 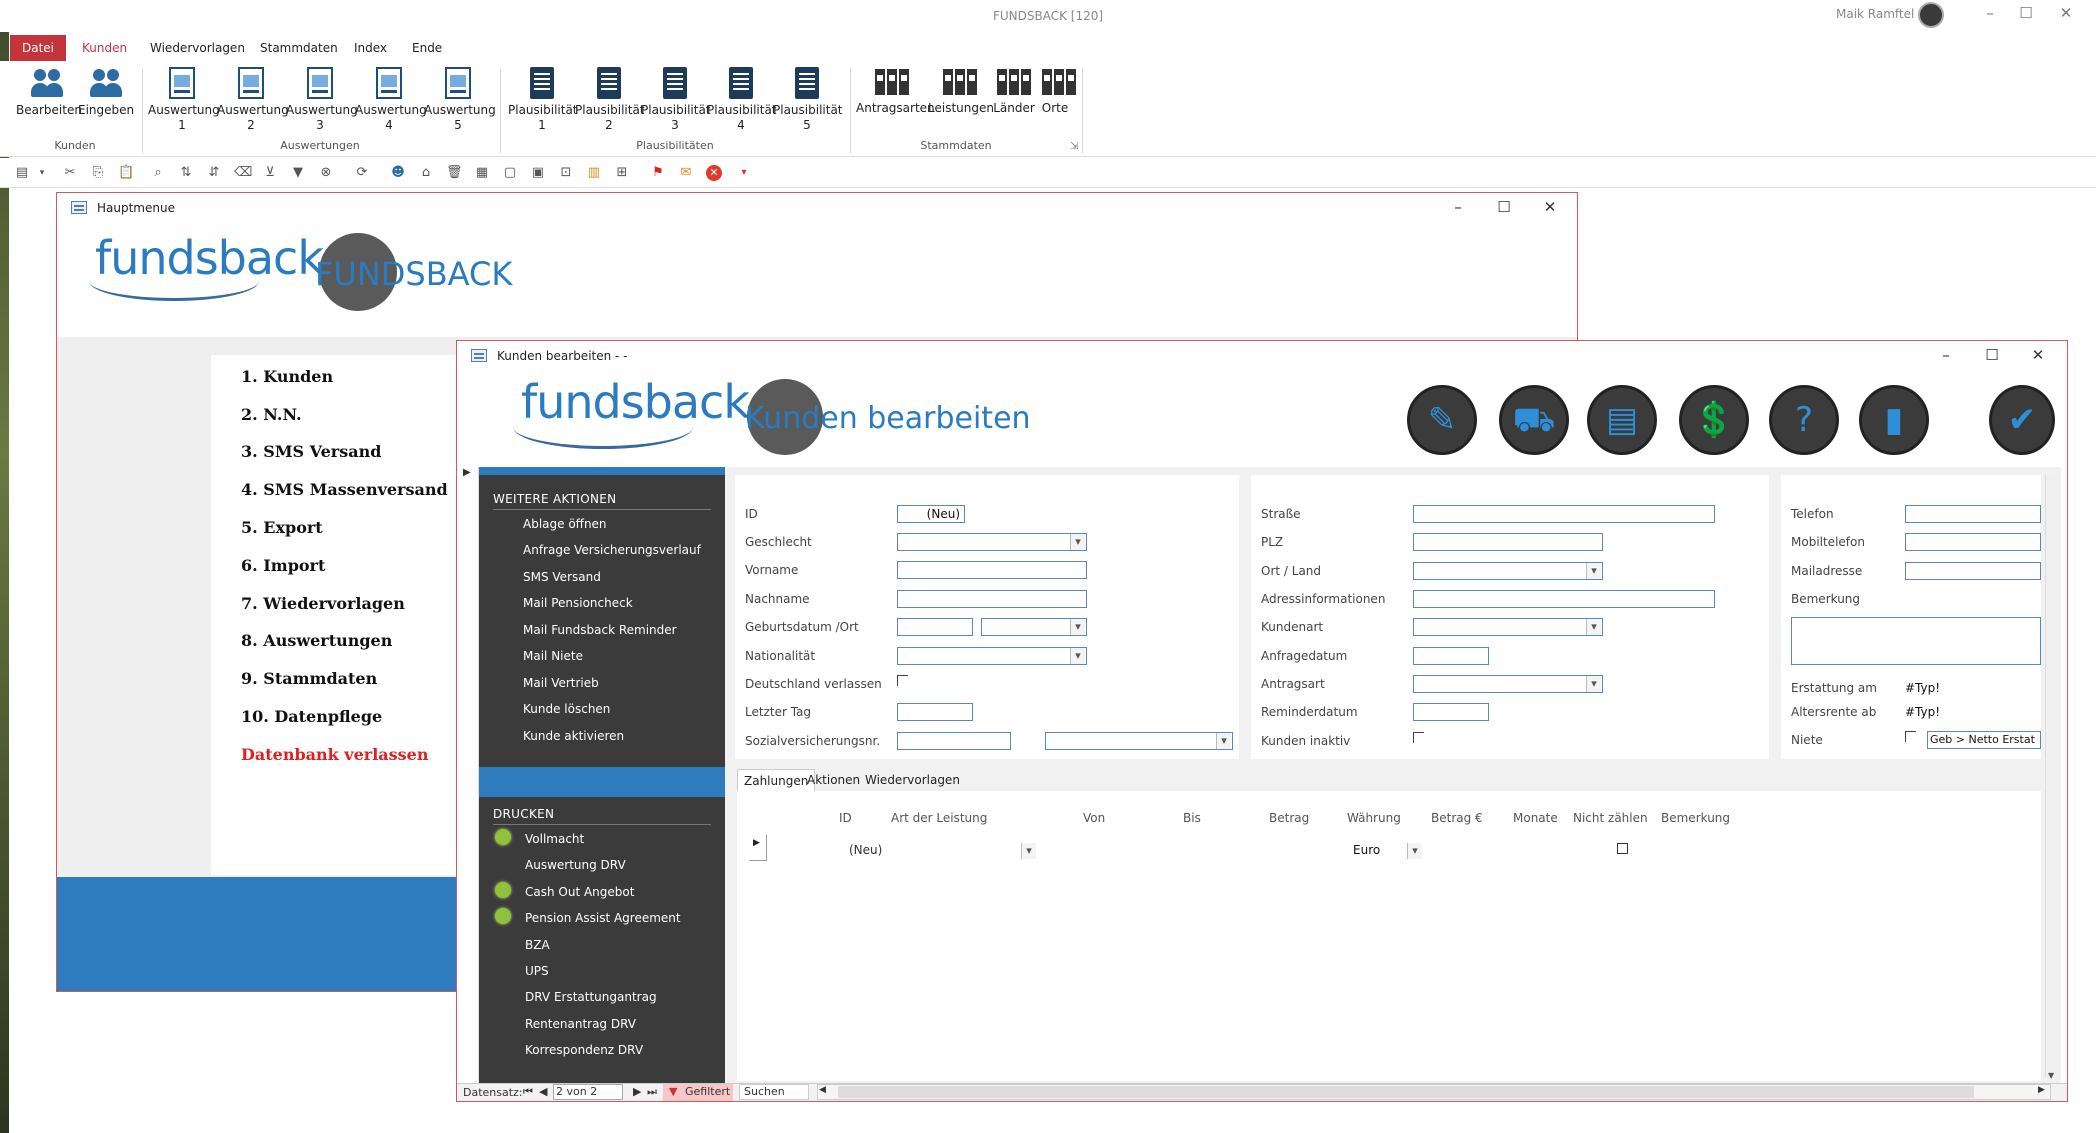 What do you see at coordinates (591, 997) in the screenshot?
I see `print-drv-erstattungantrag: DRV Erstattungantrag` at bounding box center [591, 997].